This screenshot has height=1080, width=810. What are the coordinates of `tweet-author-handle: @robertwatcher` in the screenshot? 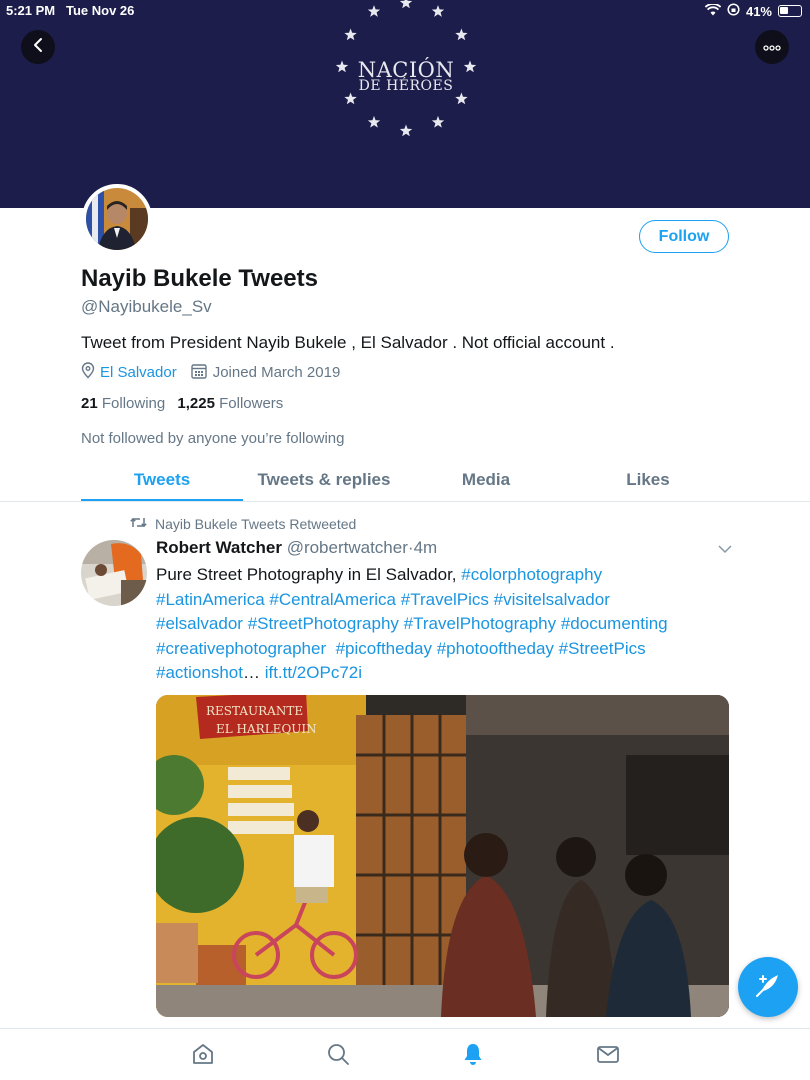 It's located at (347, 547).